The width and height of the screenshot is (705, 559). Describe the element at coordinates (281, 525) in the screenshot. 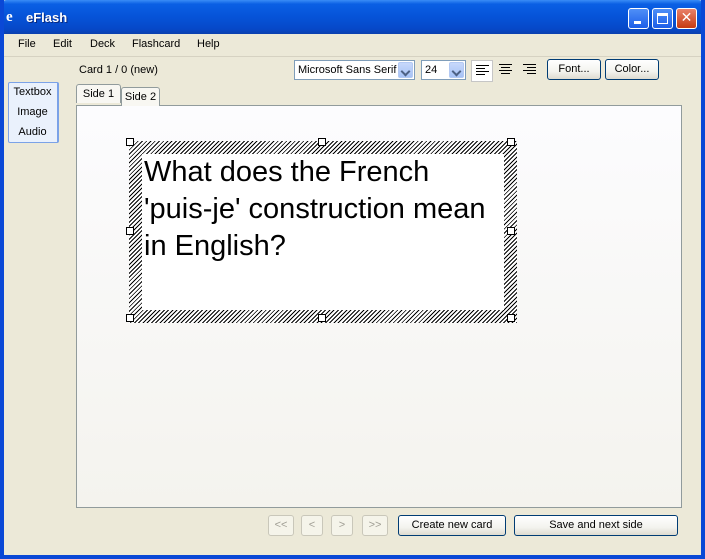

I see `first-card-button: <<` at that location.